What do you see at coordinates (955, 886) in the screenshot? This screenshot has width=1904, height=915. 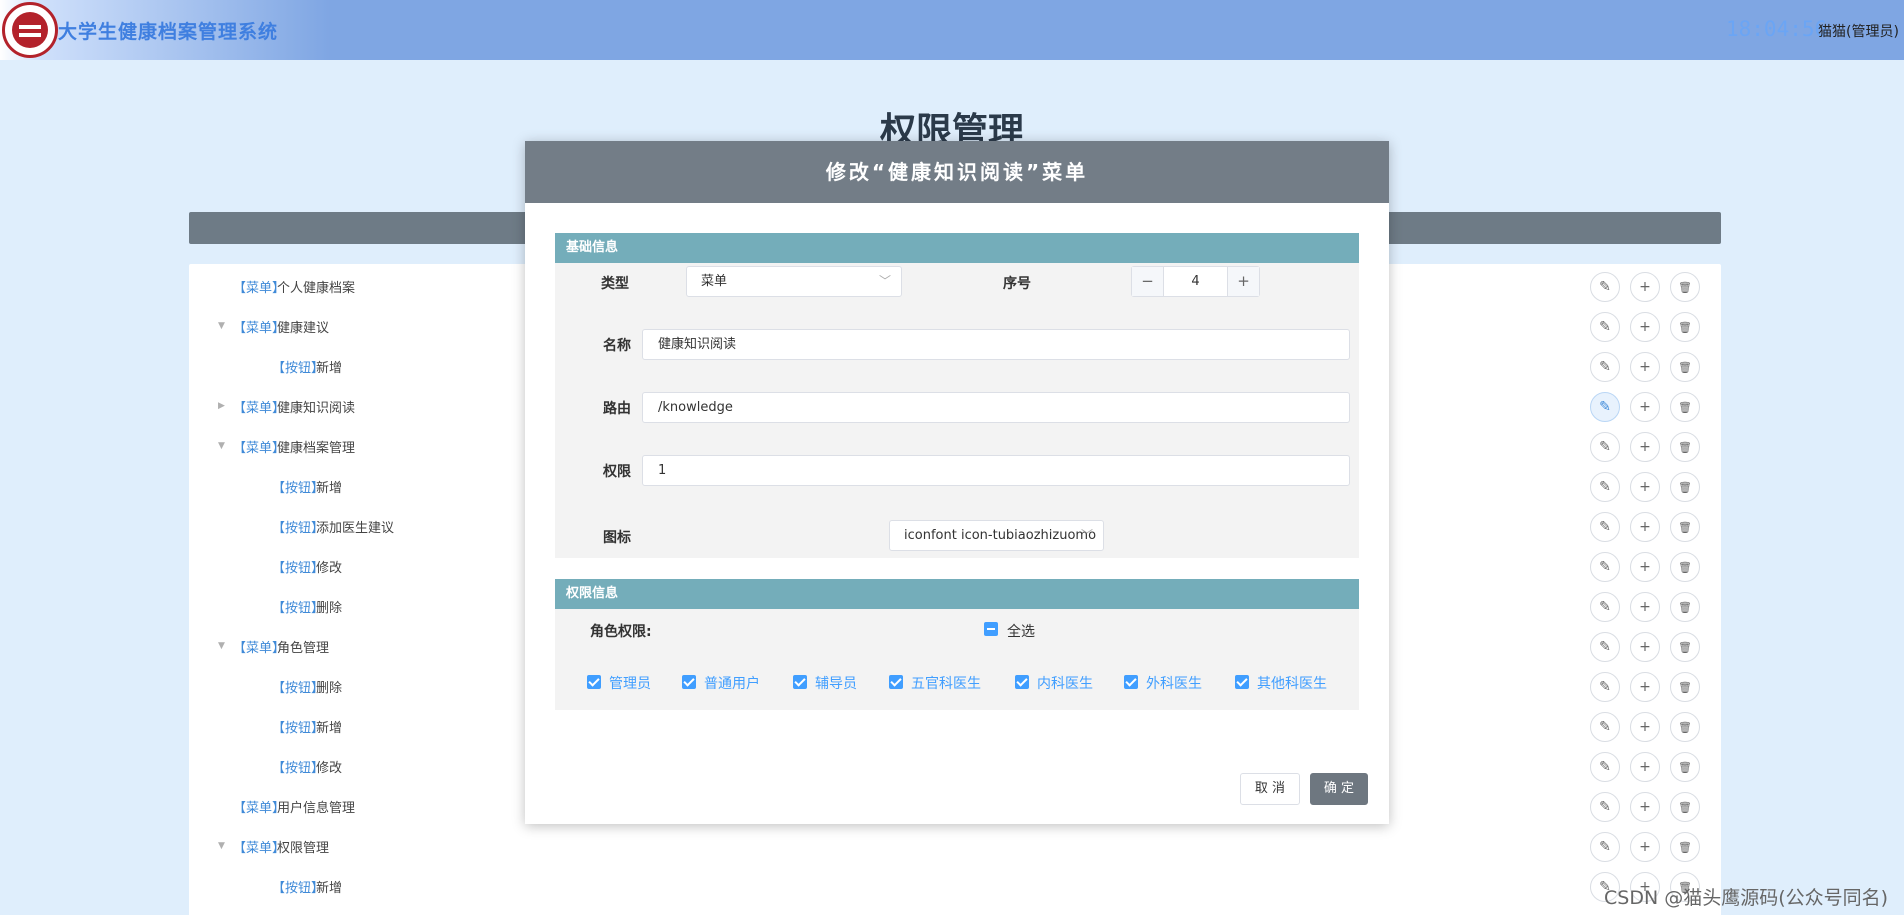 I see `tree-row: 【按钮】 新增 ✎ + 🗑` at bounding box center [955, 886].